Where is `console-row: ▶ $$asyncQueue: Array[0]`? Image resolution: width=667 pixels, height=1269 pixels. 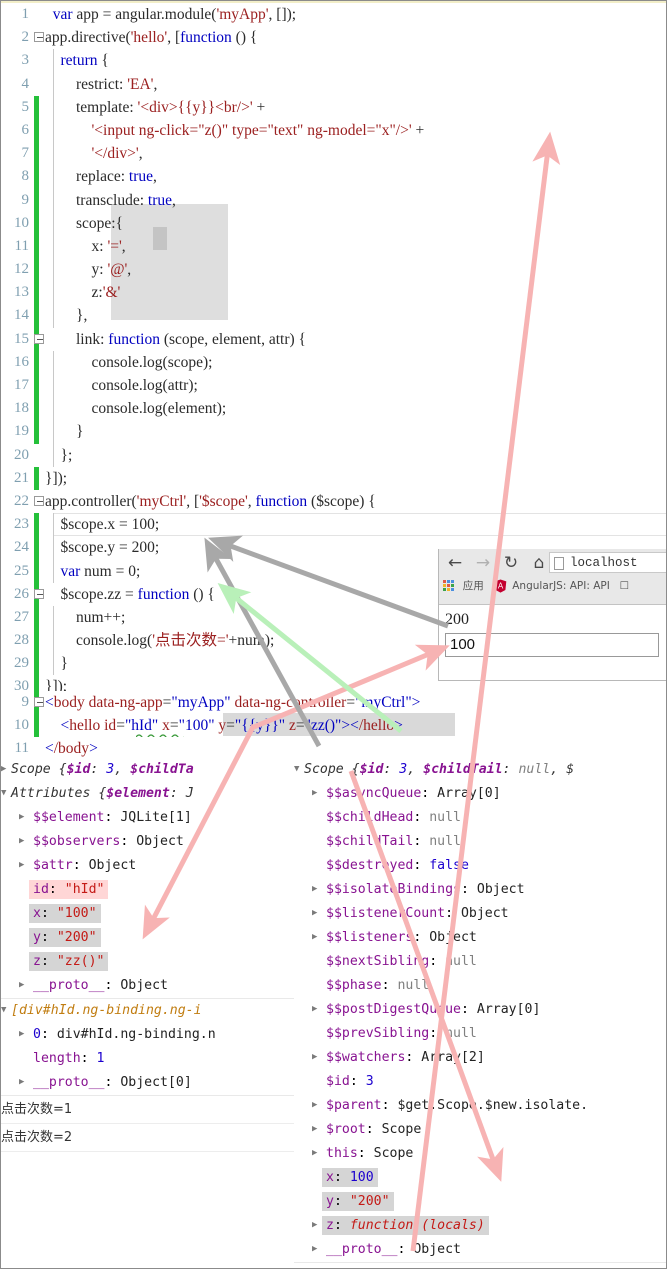 console-row: ▶ $$asyncQueue: Array[0] is located at coordinates (480, 794).